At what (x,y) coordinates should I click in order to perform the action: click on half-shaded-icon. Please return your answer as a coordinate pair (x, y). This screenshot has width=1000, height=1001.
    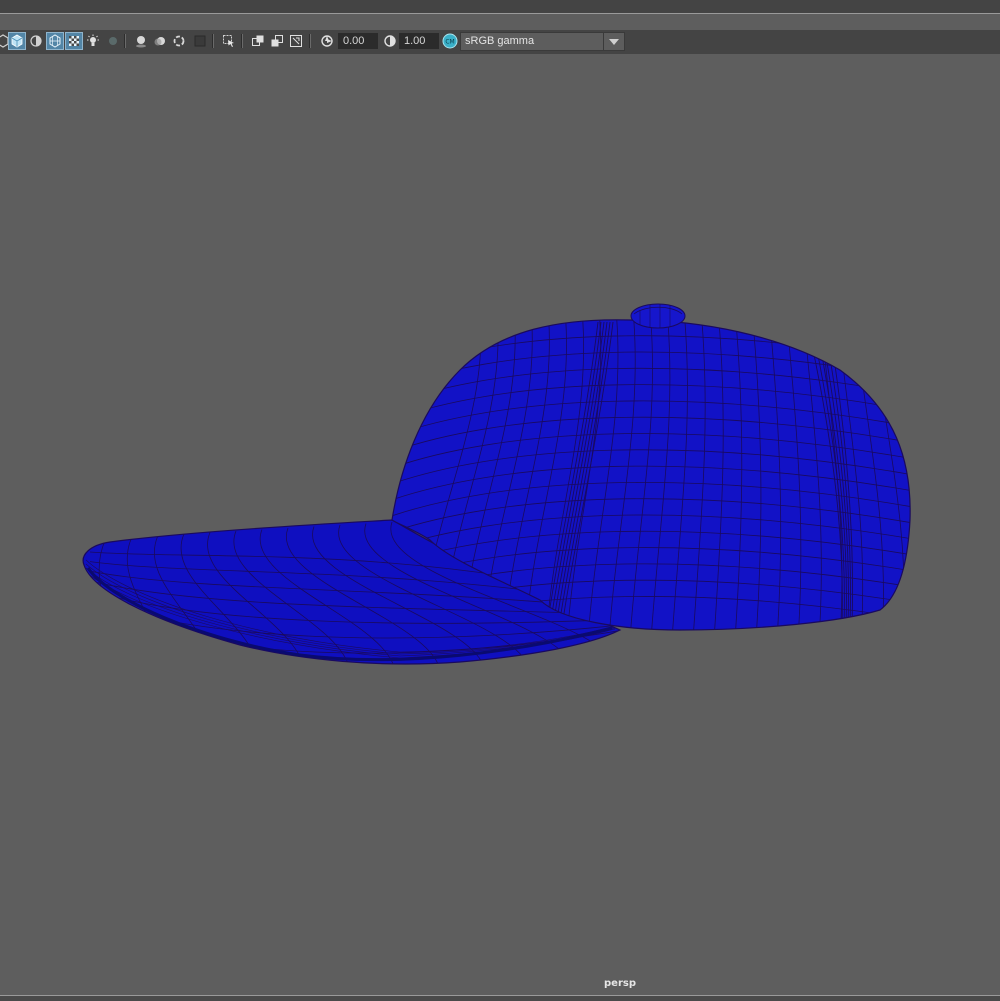
    Looking at the image, I should click on (36, 41).